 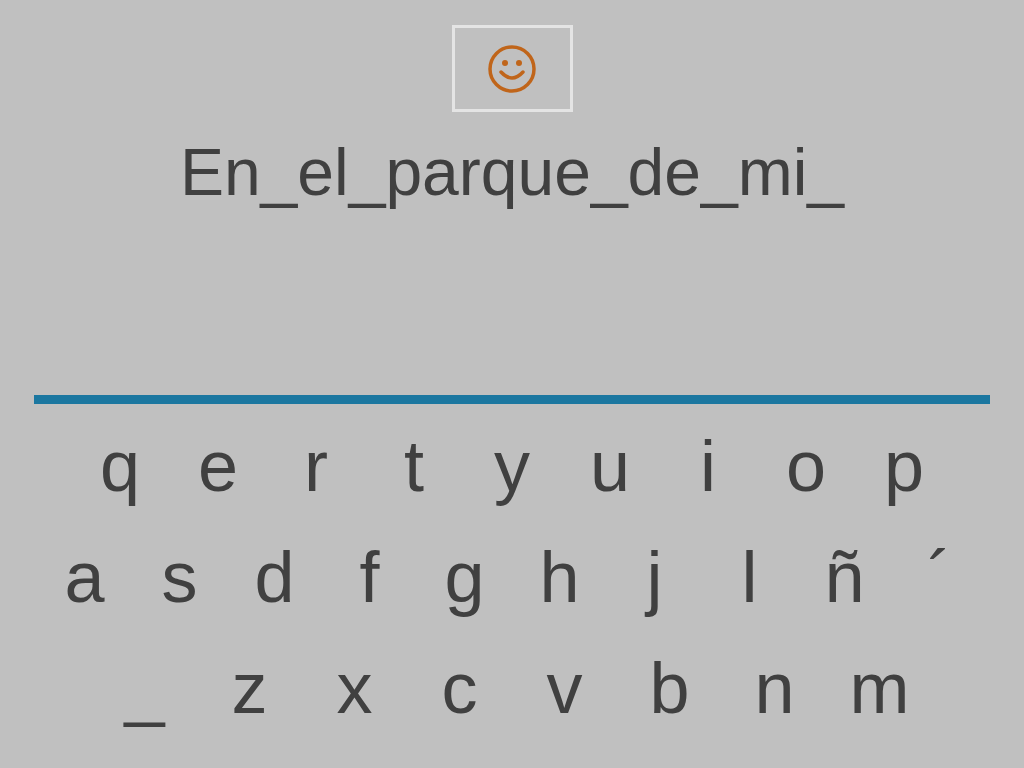 I want to click on letter-key: j, so click(x=654, y=577).